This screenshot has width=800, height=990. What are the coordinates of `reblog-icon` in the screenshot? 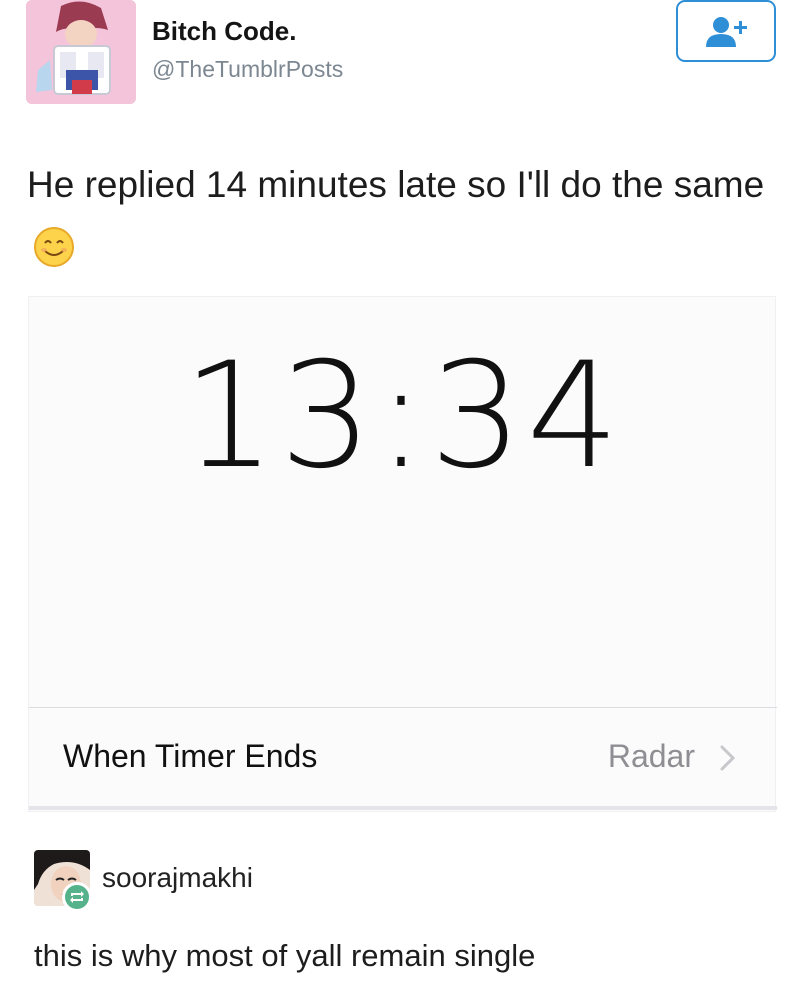 It's located at (77, 897).